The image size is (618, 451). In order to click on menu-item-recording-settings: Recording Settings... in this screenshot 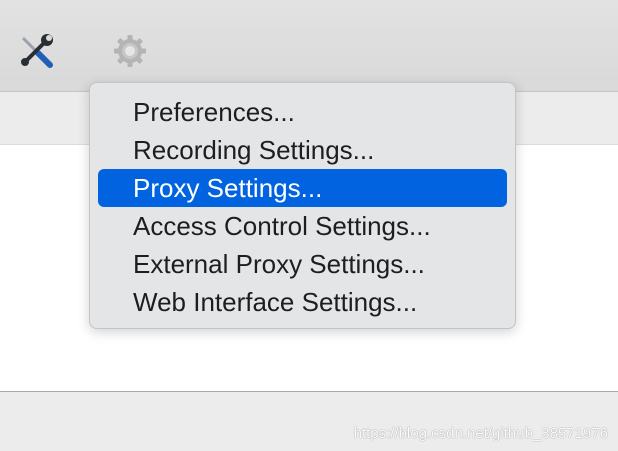, I will do `click(302, 150)`.